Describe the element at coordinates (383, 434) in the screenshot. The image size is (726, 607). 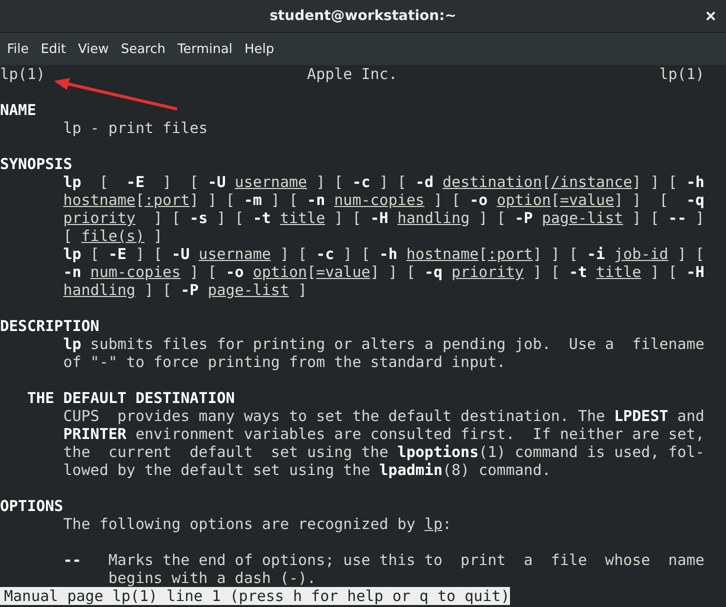
I see `man-page-line: PRINTER environment variables are consulted first. If neither are set,` at that location.